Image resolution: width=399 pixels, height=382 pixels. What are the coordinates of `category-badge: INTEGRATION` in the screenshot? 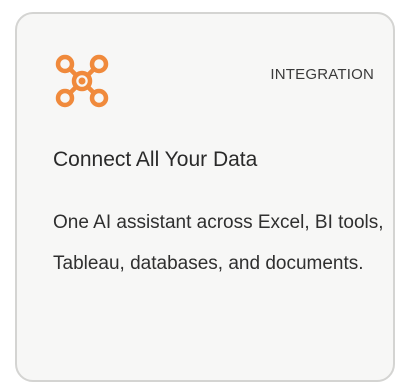 It's located at (322, 74).